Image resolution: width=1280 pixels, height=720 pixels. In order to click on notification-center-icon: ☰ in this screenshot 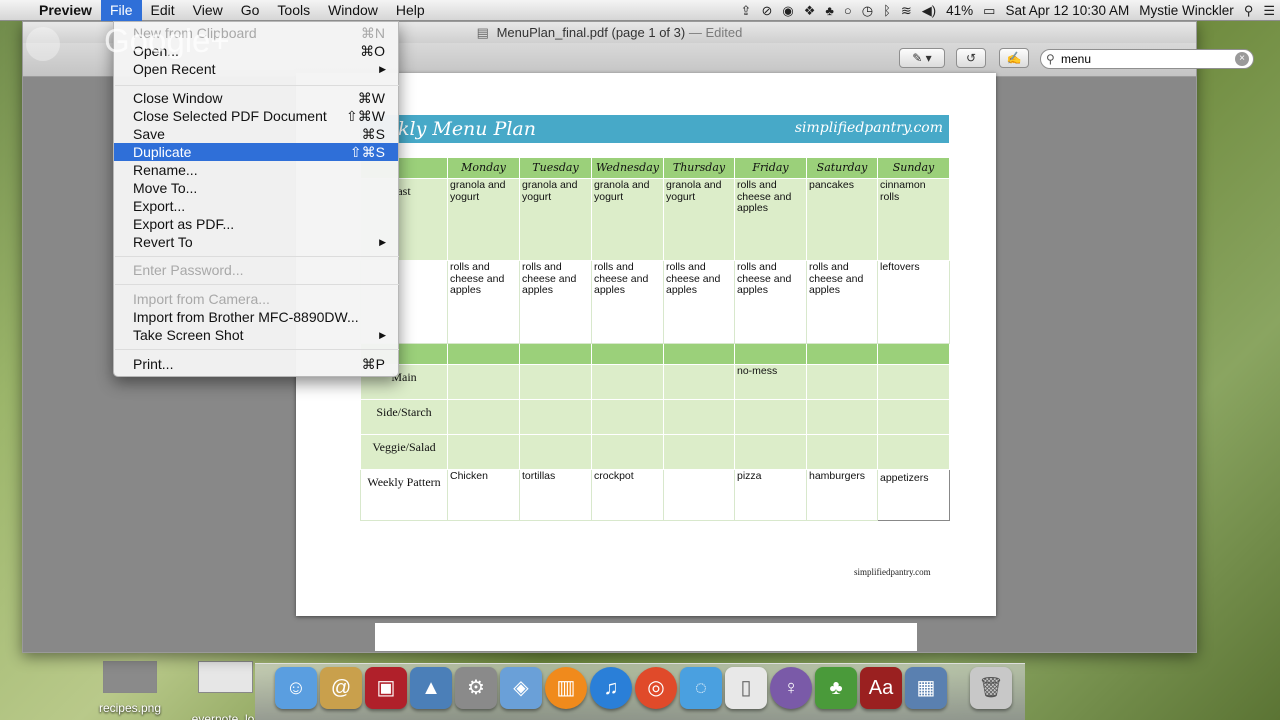, I will do `click(1269, 11)`.